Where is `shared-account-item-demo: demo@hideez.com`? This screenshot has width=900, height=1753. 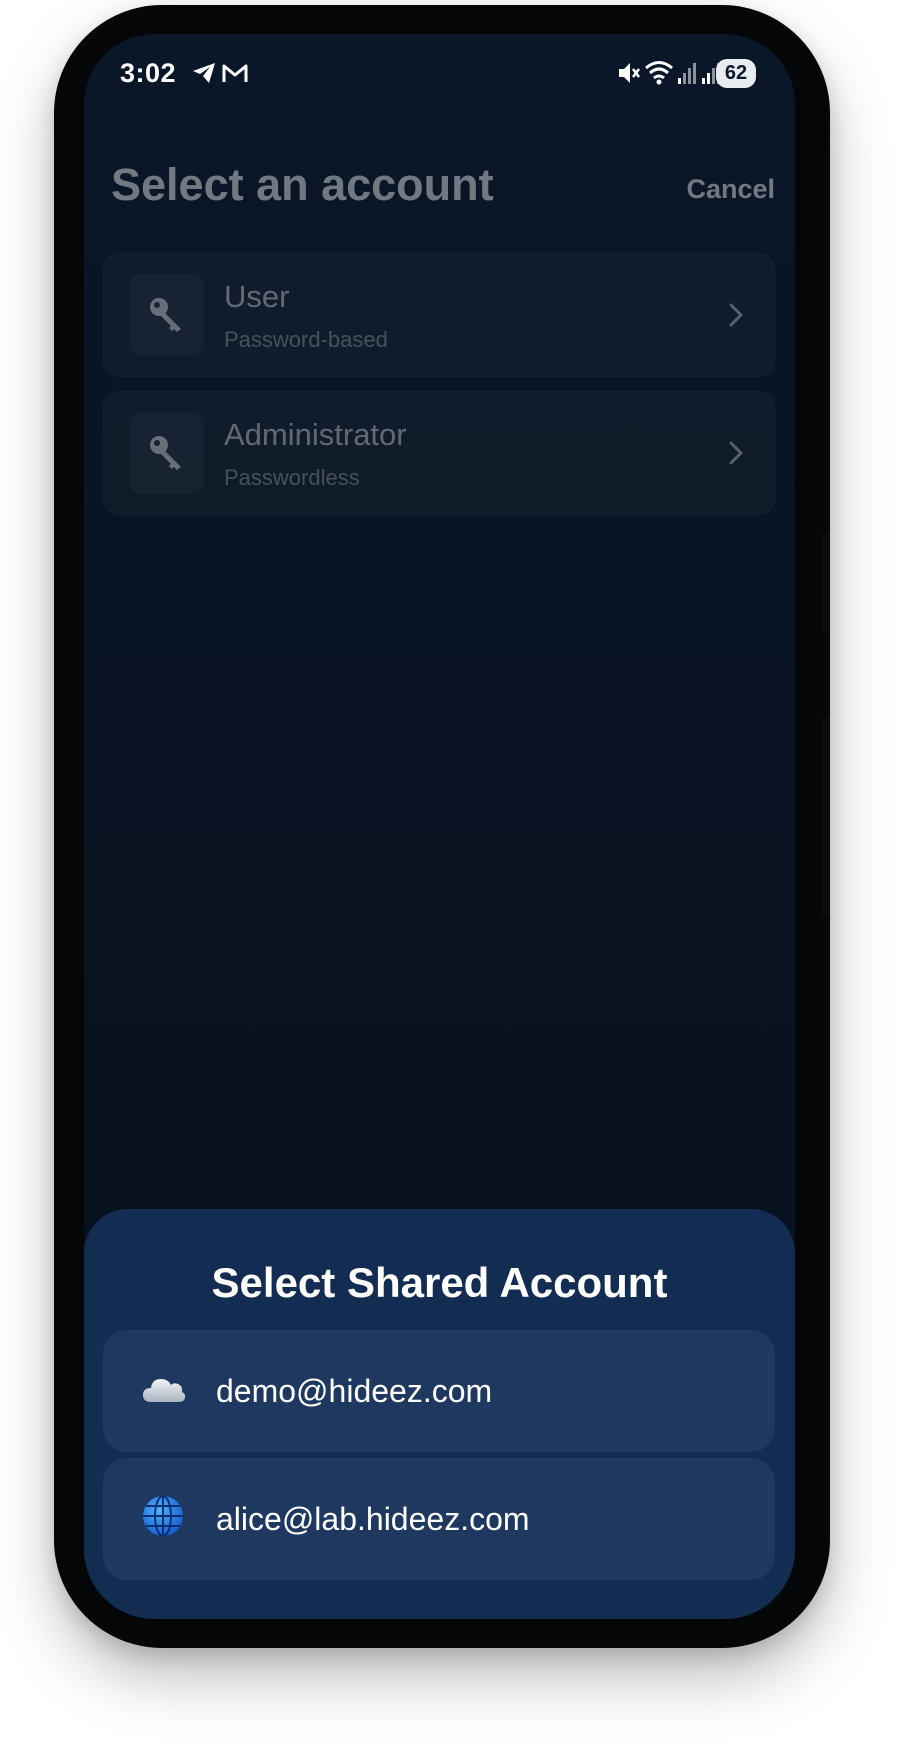
shared-account-item-demo: demo@hideez.com is located at coordinates (439, 1391).